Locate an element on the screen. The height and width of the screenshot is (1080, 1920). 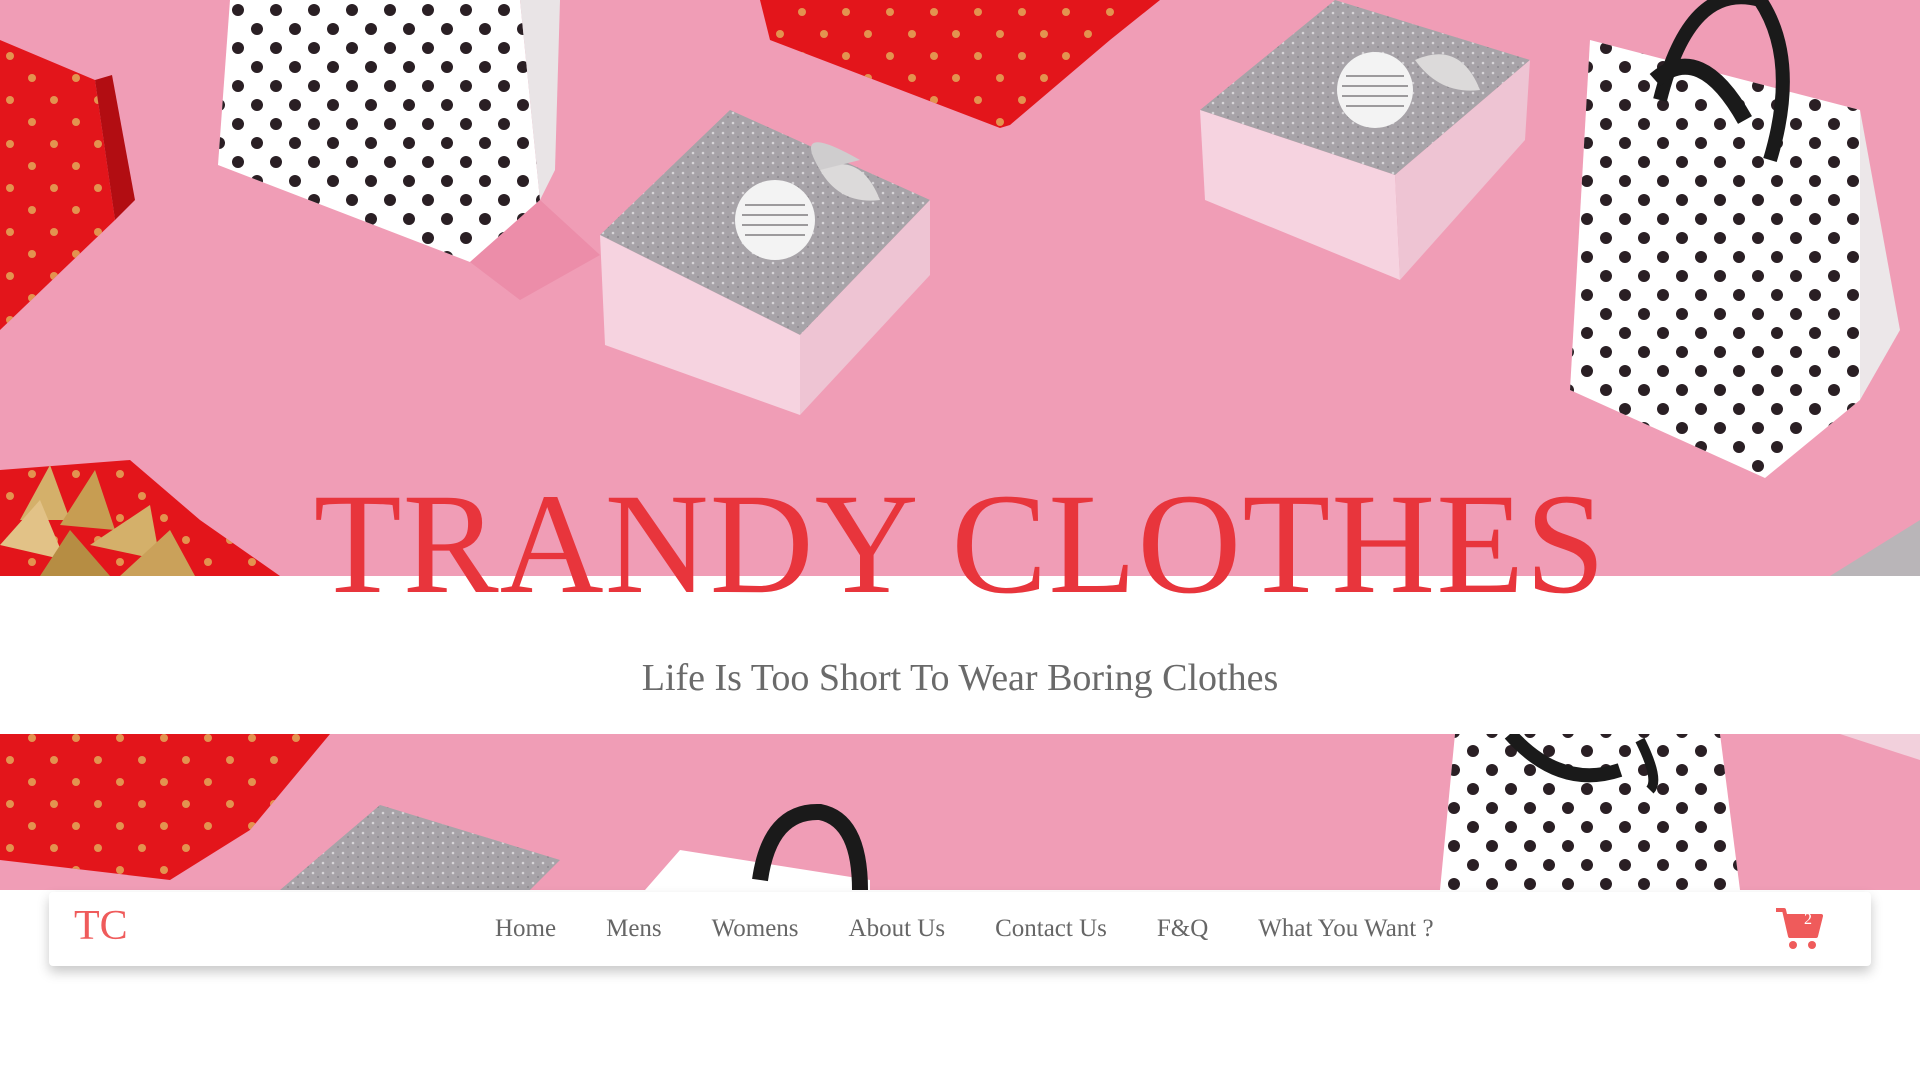
polka-dot-bag-top-left is located at coordinates (409, 150).